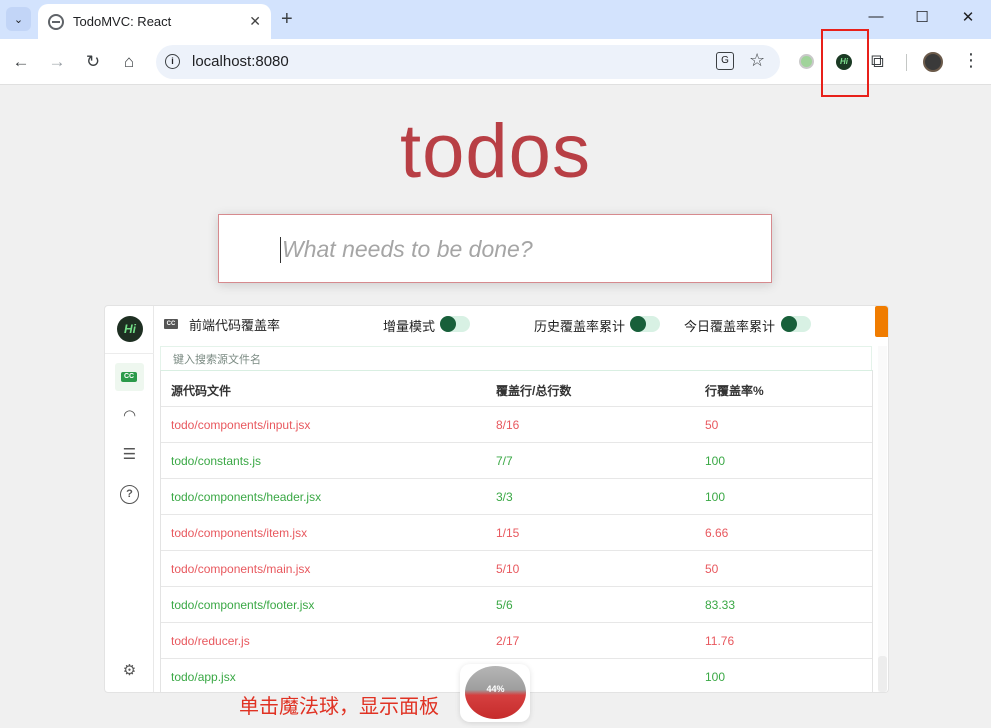 Image resolution: width=991 pixels, height=728 pixels. I want to click on file-cell: todo/components/item.jsx, so click(239, 533).